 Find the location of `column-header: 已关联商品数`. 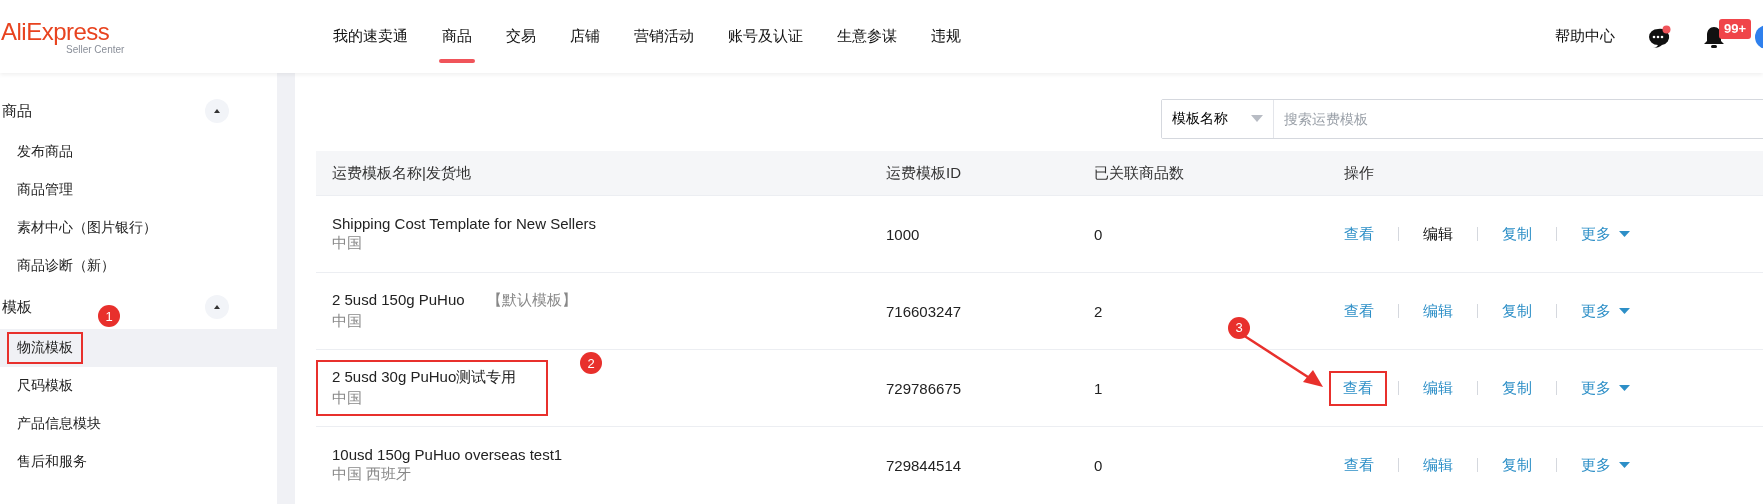

column-header: 已关联商品数 is located at coordinates (1139, 173).